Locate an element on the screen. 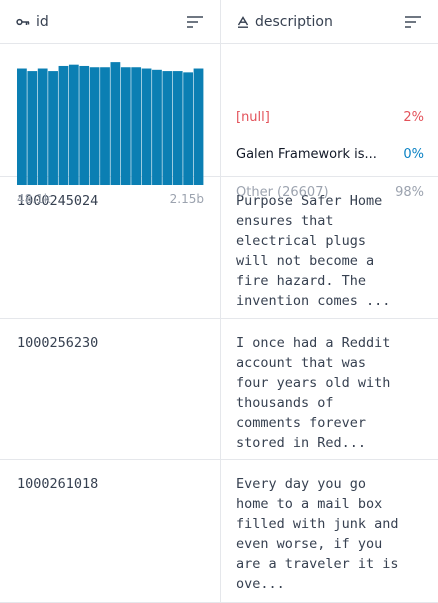  category-label: [null] is located at coordinates (253, 117).